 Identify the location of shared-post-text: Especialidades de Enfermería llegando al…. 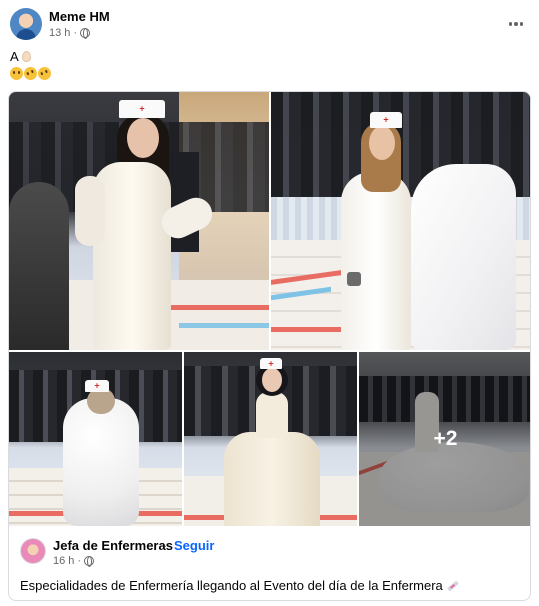
(239, 585).